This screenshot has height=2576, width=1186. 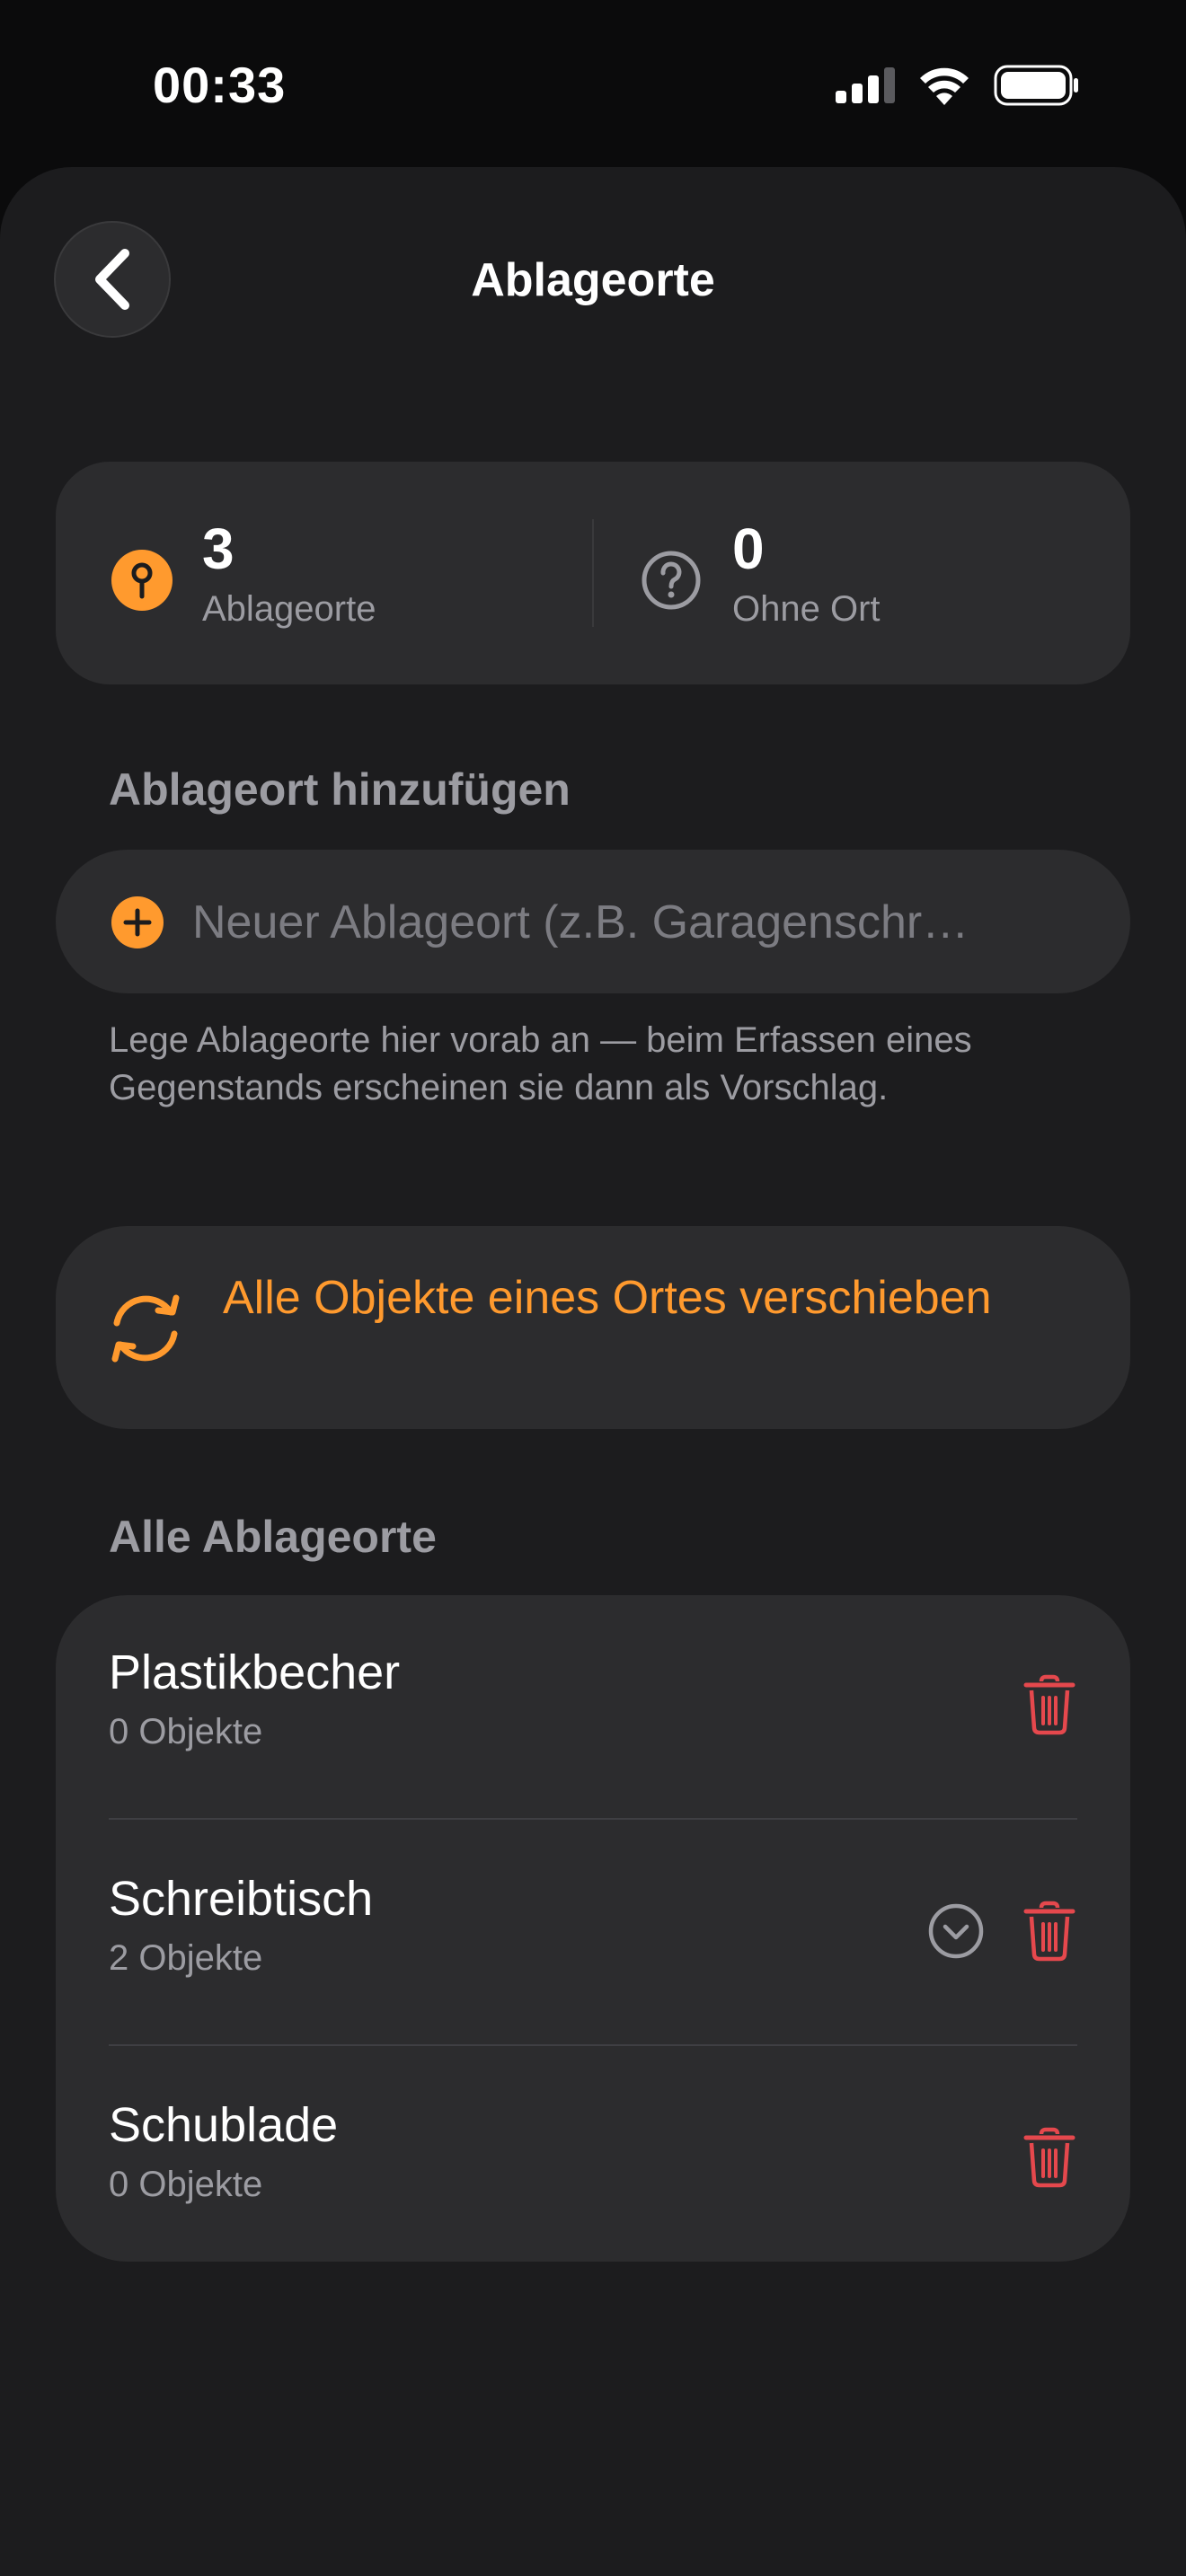 What do you see at coordinates (650, 922) in the screenshot?
I see `new-location-input` at bounding box center [650, 922].